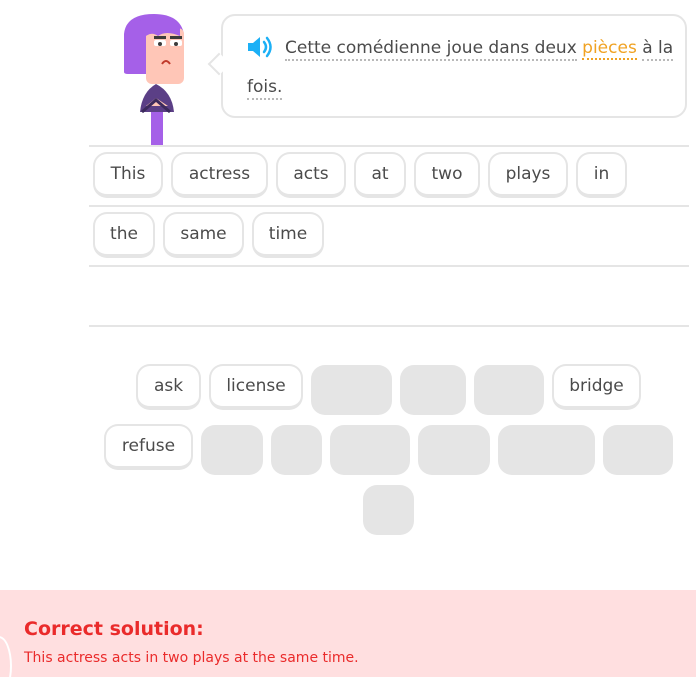  I want to click on answer-tile: plays, so click(528, 175).